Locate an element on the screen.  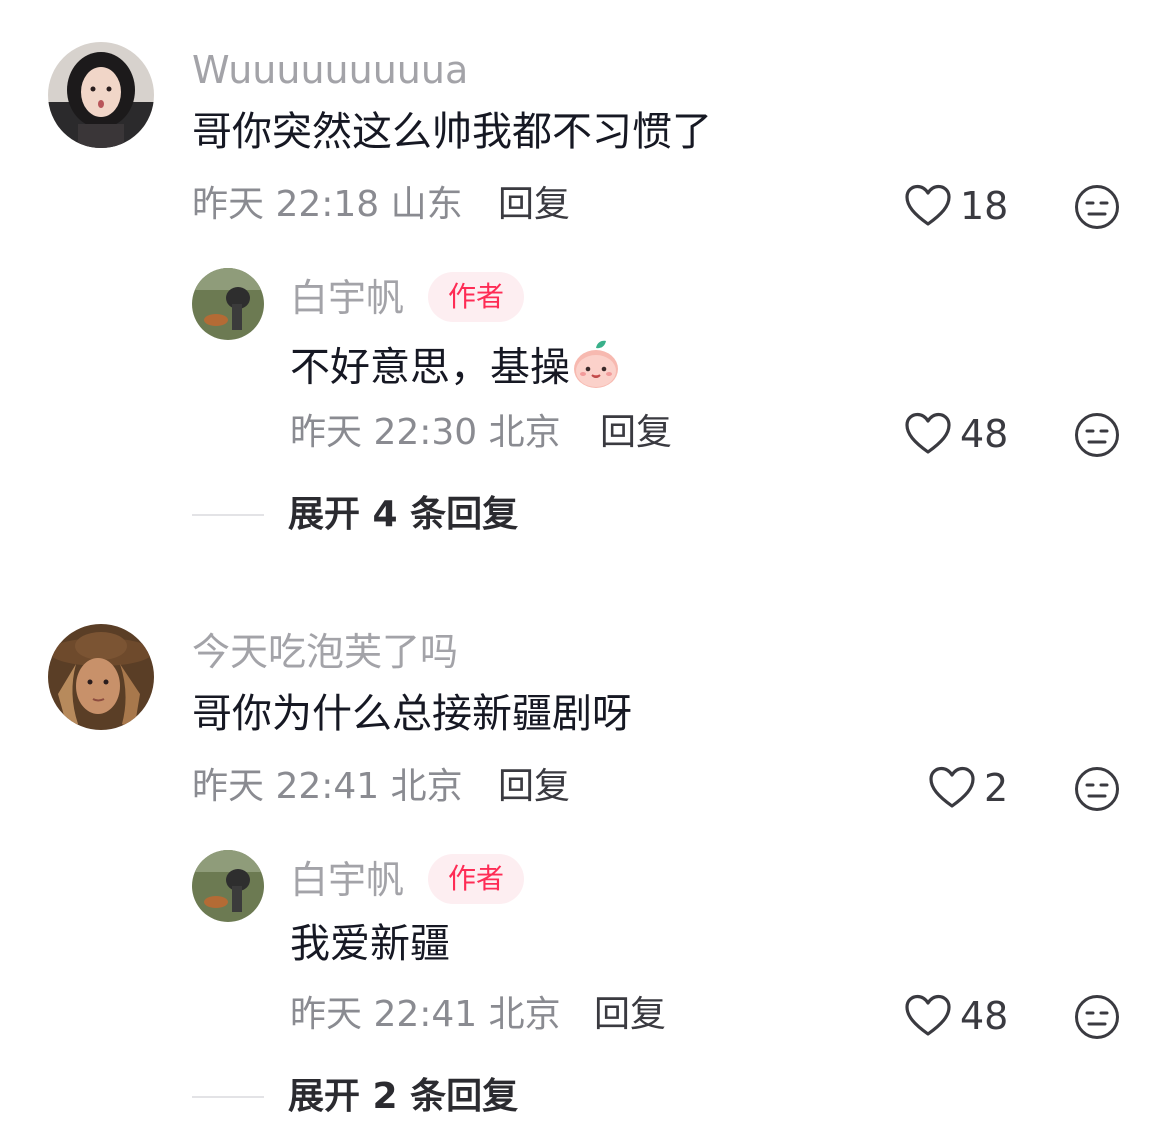
peach-face-emoji is located at coordinates (596, 369).